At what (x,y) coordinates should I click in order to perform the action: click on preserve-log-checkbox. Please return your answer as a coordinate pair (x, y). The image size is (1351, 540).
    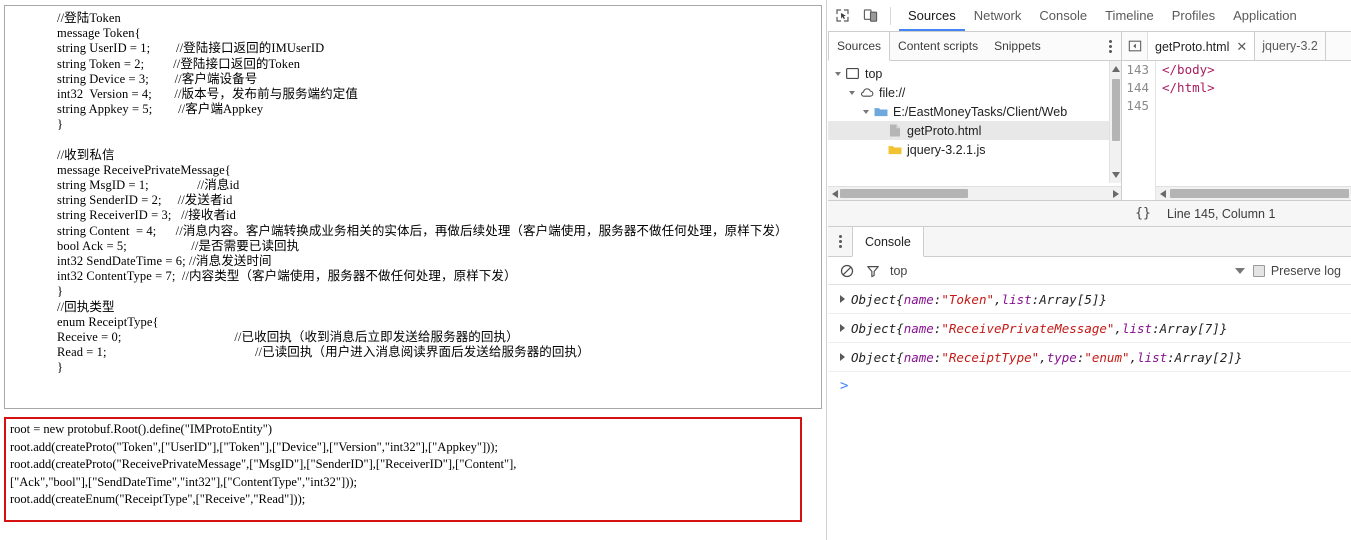
    Looking at the image, I should click on (1258, 270).